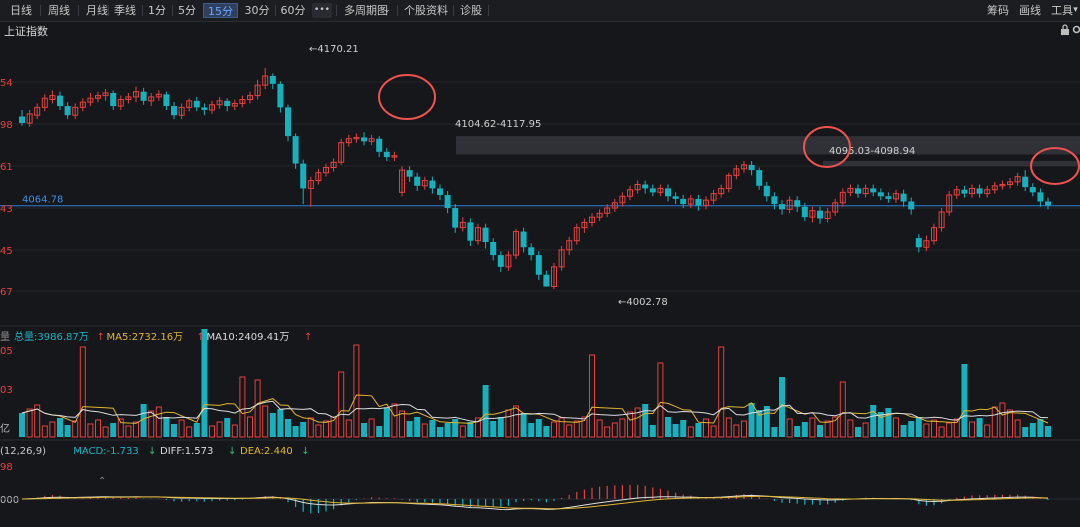 The height and width of the screenshot is (527, 1080). Describe the element at coordinates (145, 337) in the screenshot. I see `volume-legend-item: MA5:2732.16万` at that location.